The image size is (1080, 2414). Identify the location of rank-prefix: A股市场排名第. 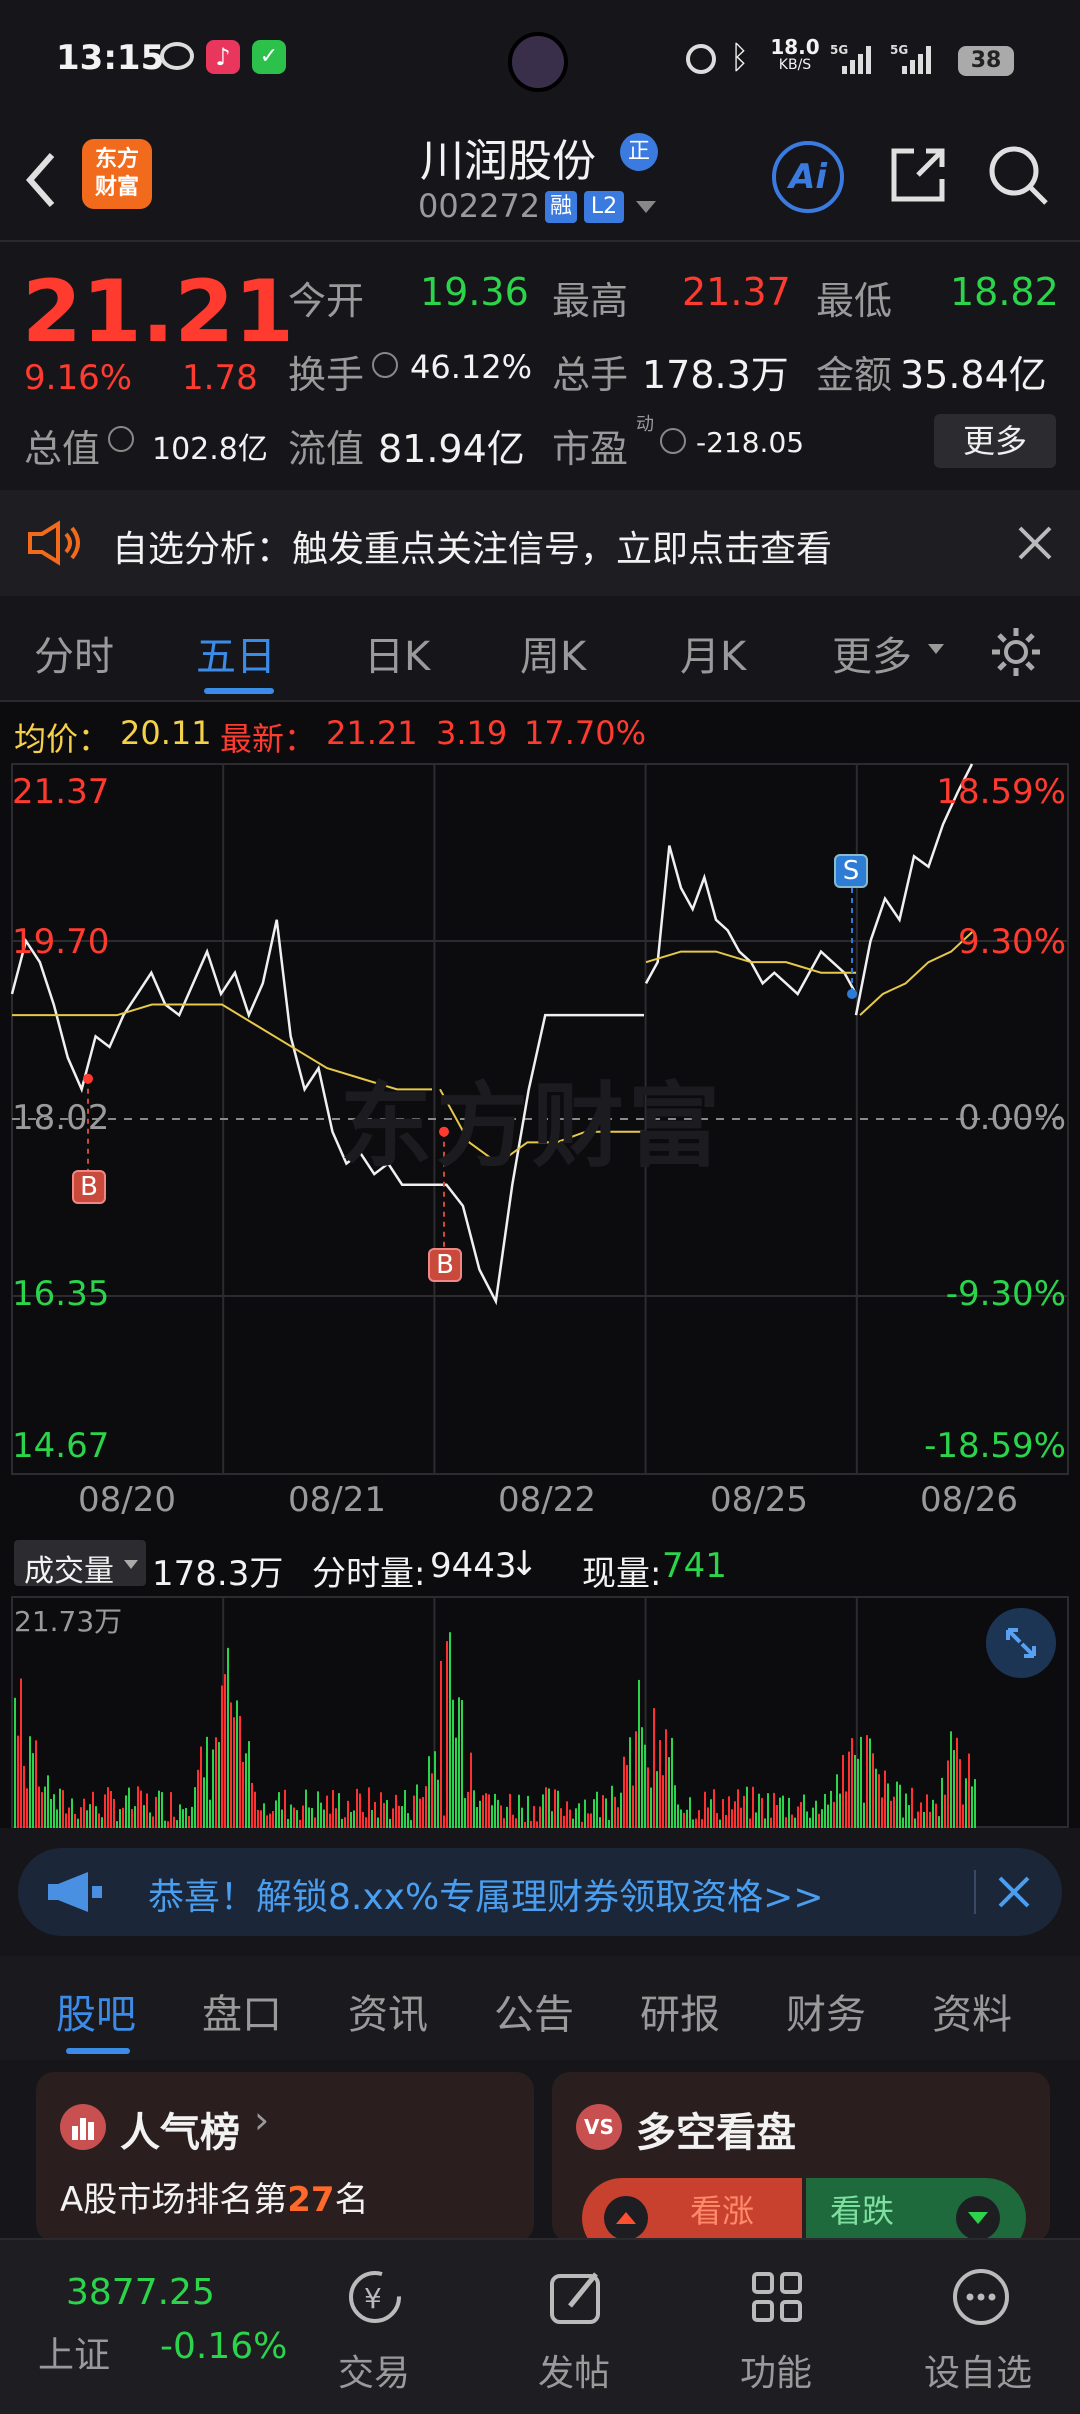
(174, 2200).